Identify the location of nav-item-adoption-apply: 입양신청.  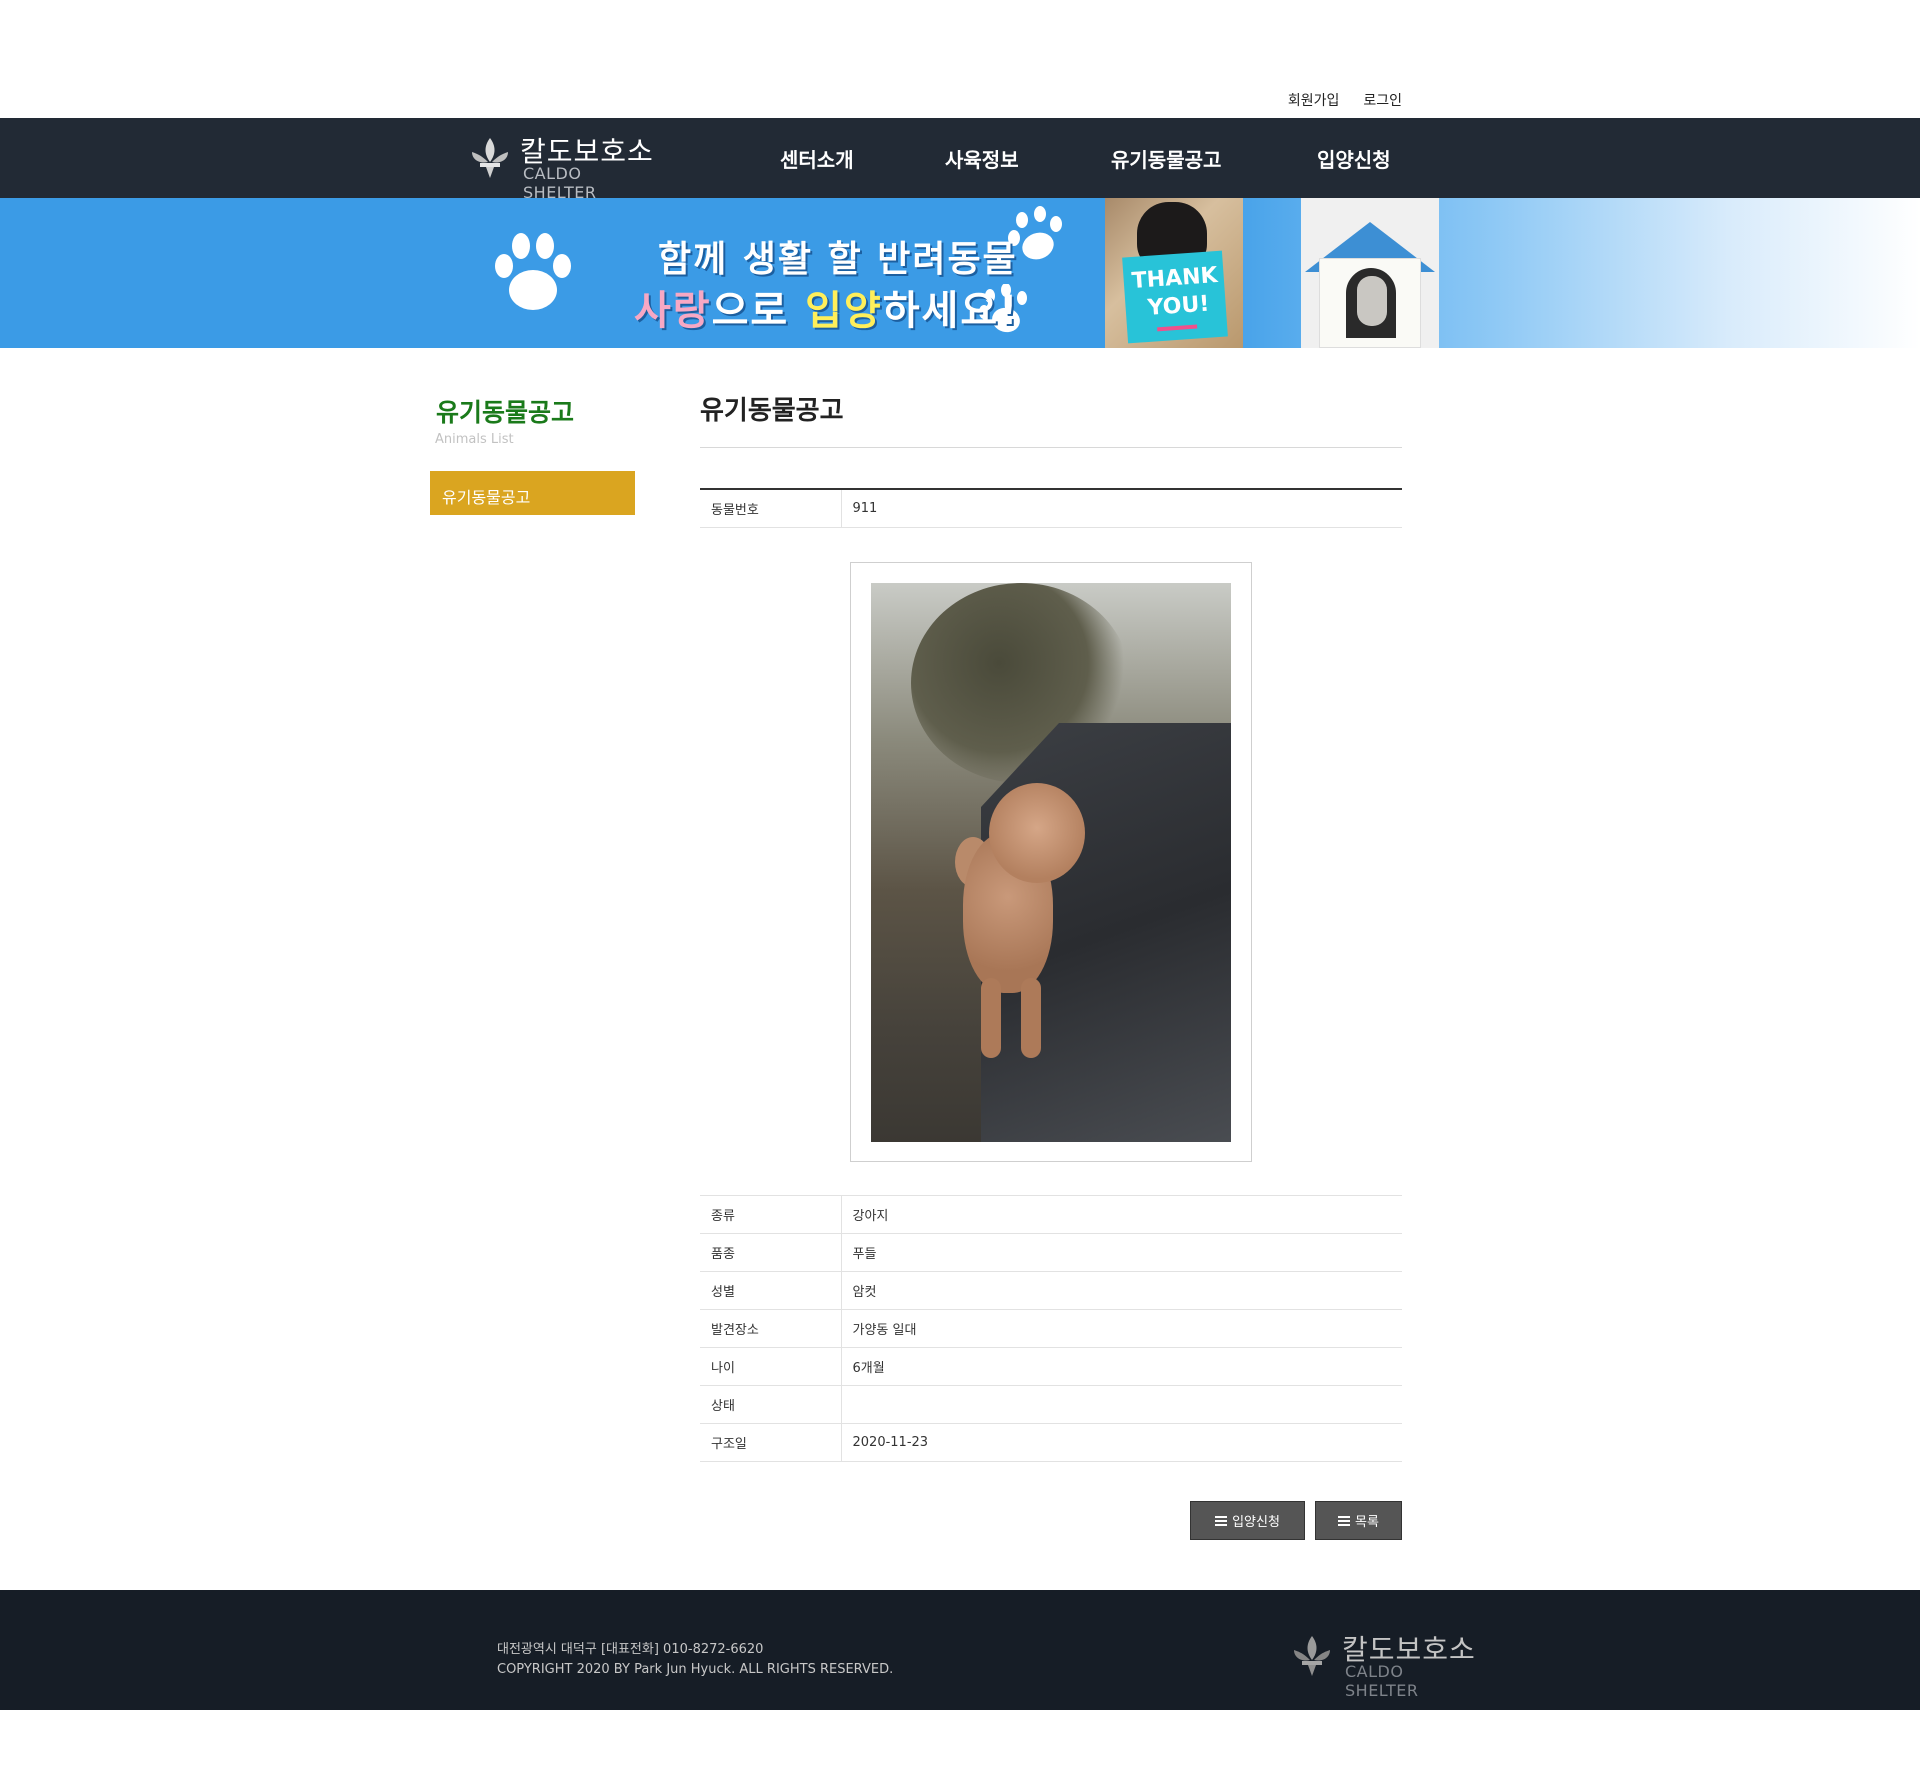
(1354, 158).